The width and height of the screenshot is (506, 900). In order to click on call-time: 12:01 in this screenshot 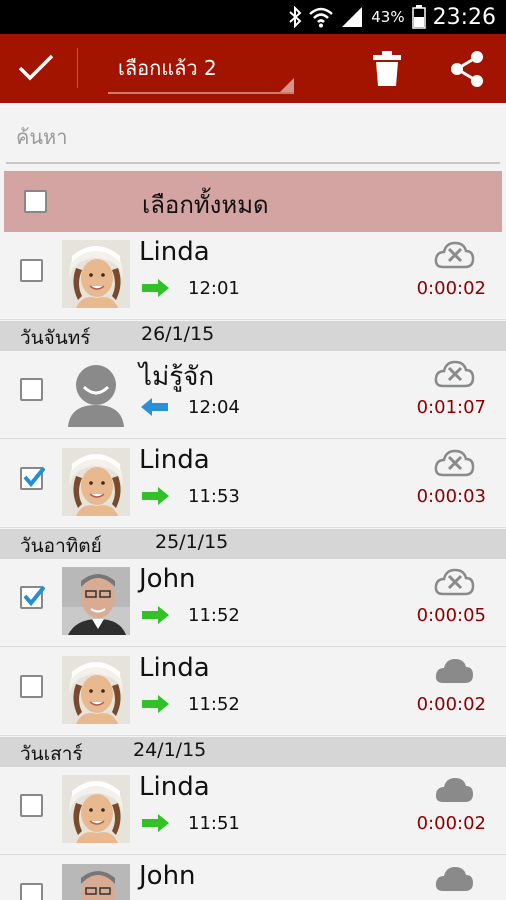, I will do `click(214, 288)`.